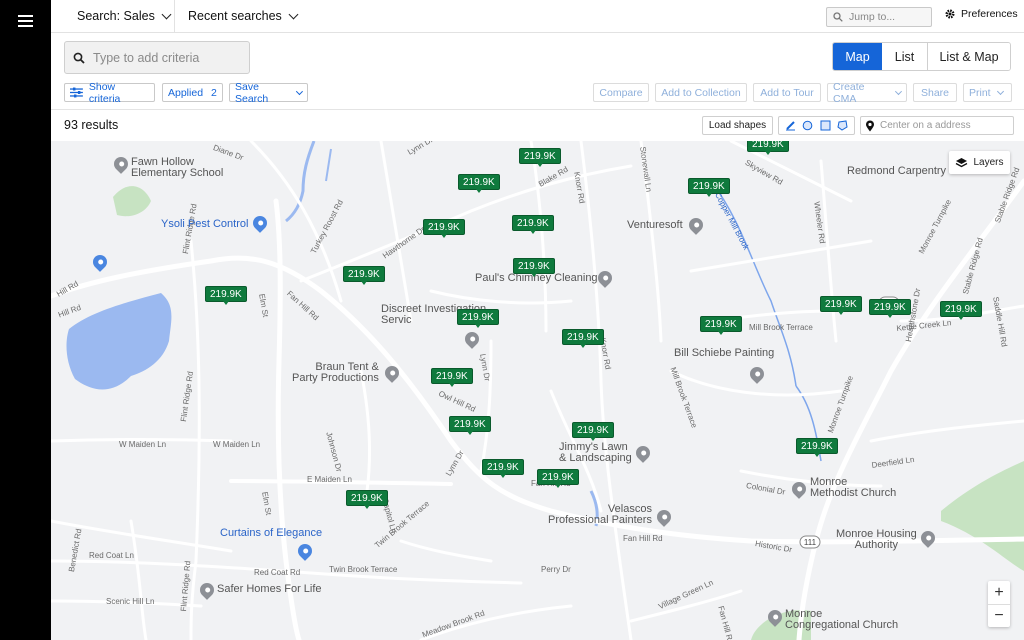  I want to click on street-label-e-maiden-ln: E Maiden Ln, so click(329, 479).